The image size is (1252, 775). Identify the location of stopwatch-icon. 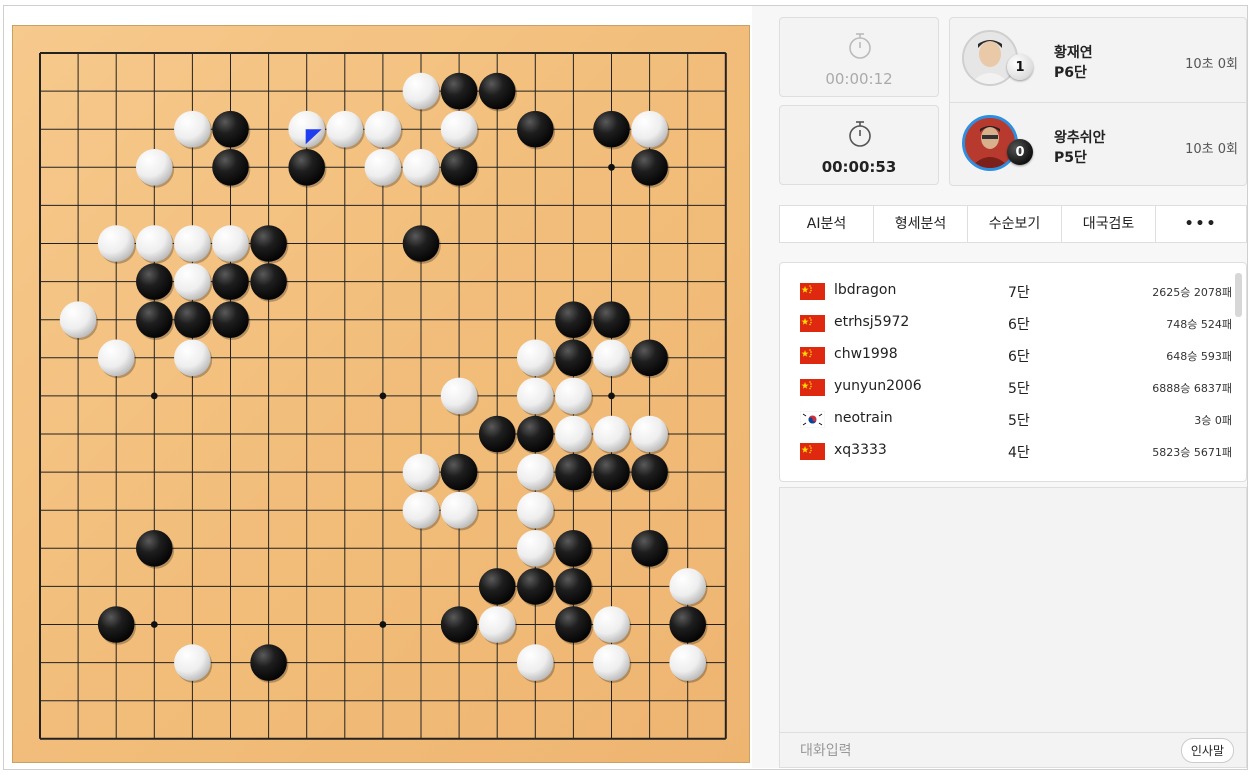
(860, 46).